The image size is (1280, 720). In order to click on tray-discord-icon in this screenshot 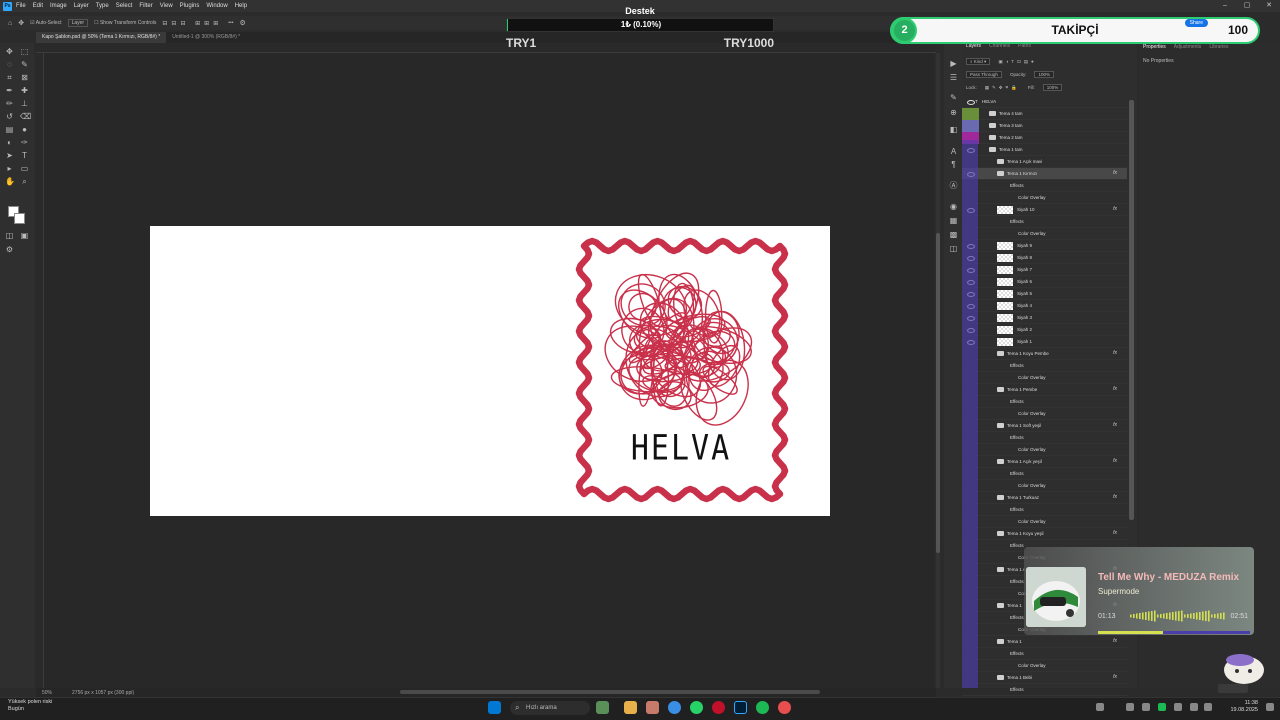, I will do `click(1178, 707)`.